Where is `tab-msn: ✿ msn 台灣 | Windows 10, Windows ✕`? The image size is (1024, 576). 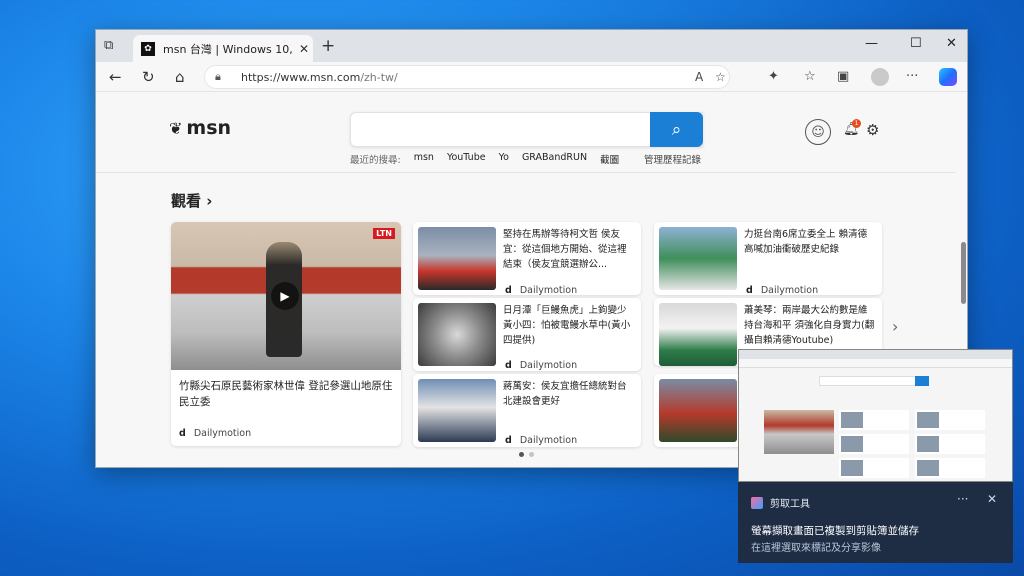
tab-msn: ✿ msn 台灣 | Windows 10, Windows ✕ is located at coordinates (223, 48).